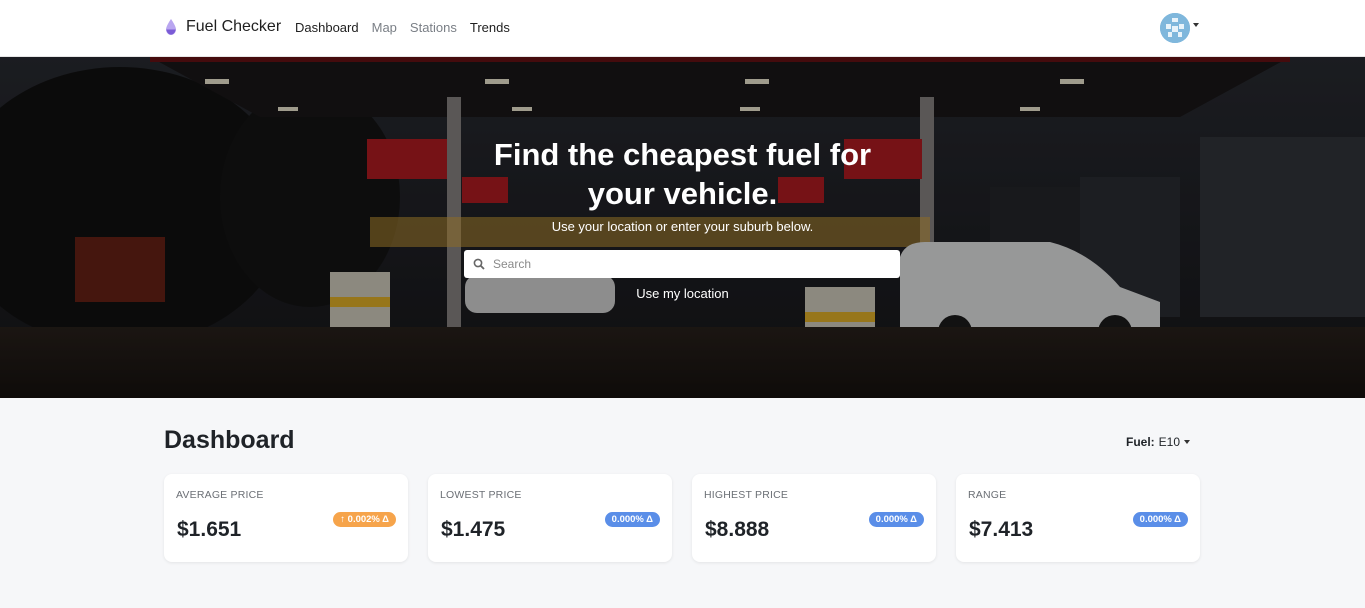 The image size is (1365, 608). Describe the element at coordinates (1078, 518) in the screenshot. I see `stat-card-range: RANGE $7.413 0.000% Δ` at that location.